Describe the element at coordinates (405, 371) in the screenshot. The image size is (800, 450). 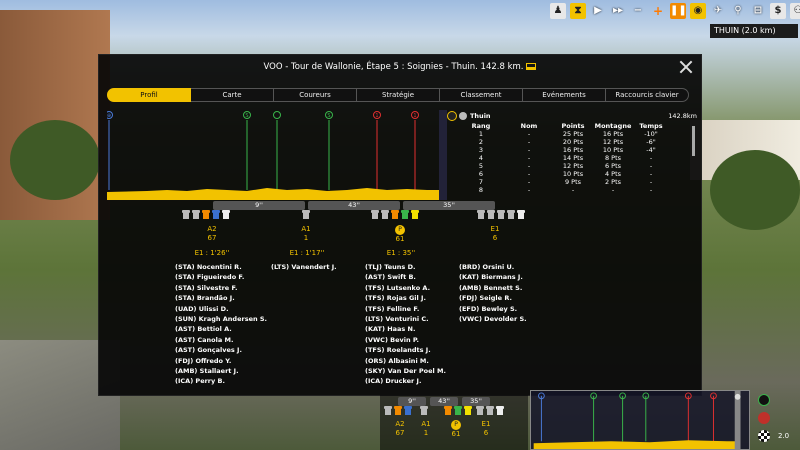
I see `rider-name: (SKY) Van Der Poel M.` at that location.